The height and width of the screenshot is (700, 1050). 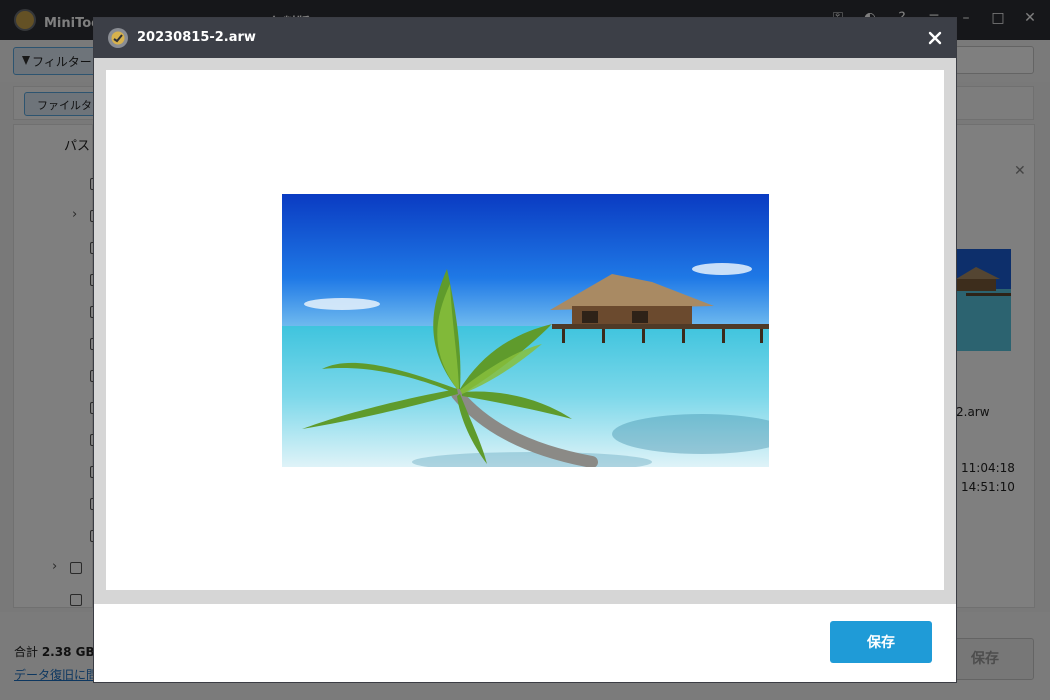 I want to click on close-icon, so click(x=935, y=38).